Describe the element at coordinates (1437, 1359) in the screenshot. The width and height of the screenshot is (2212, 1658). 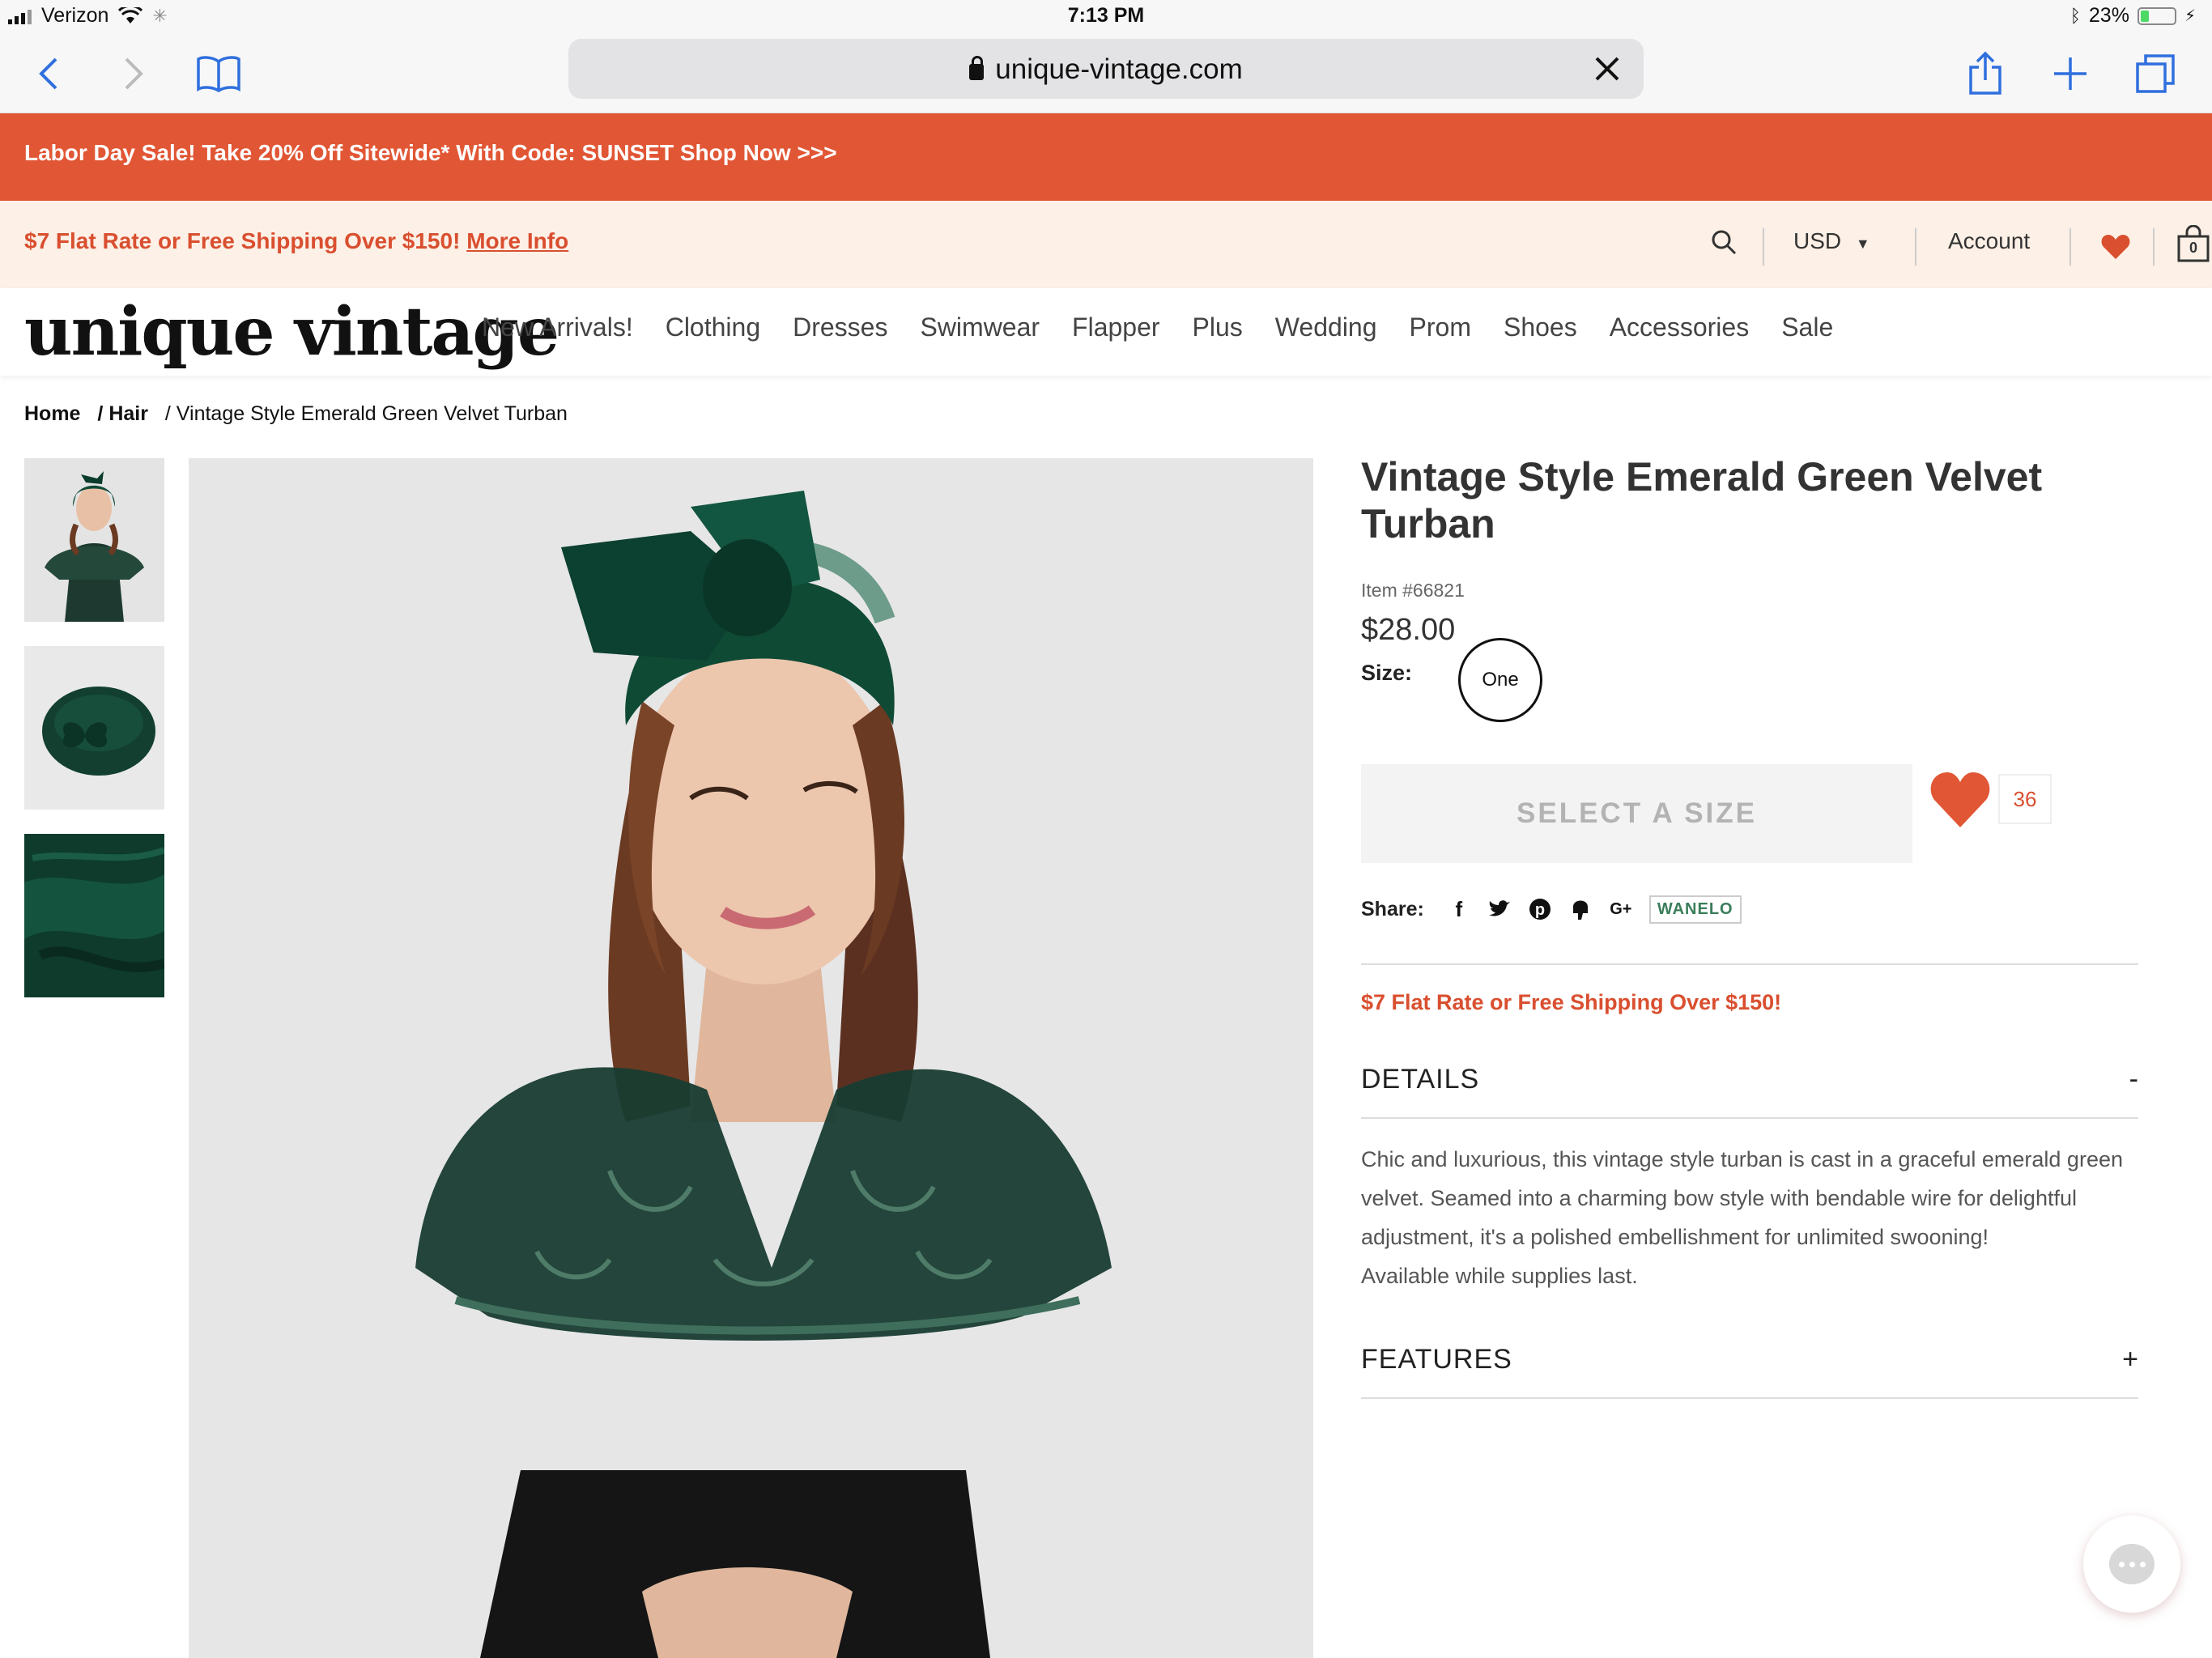
I see `features-title: FEATURES` at that location.